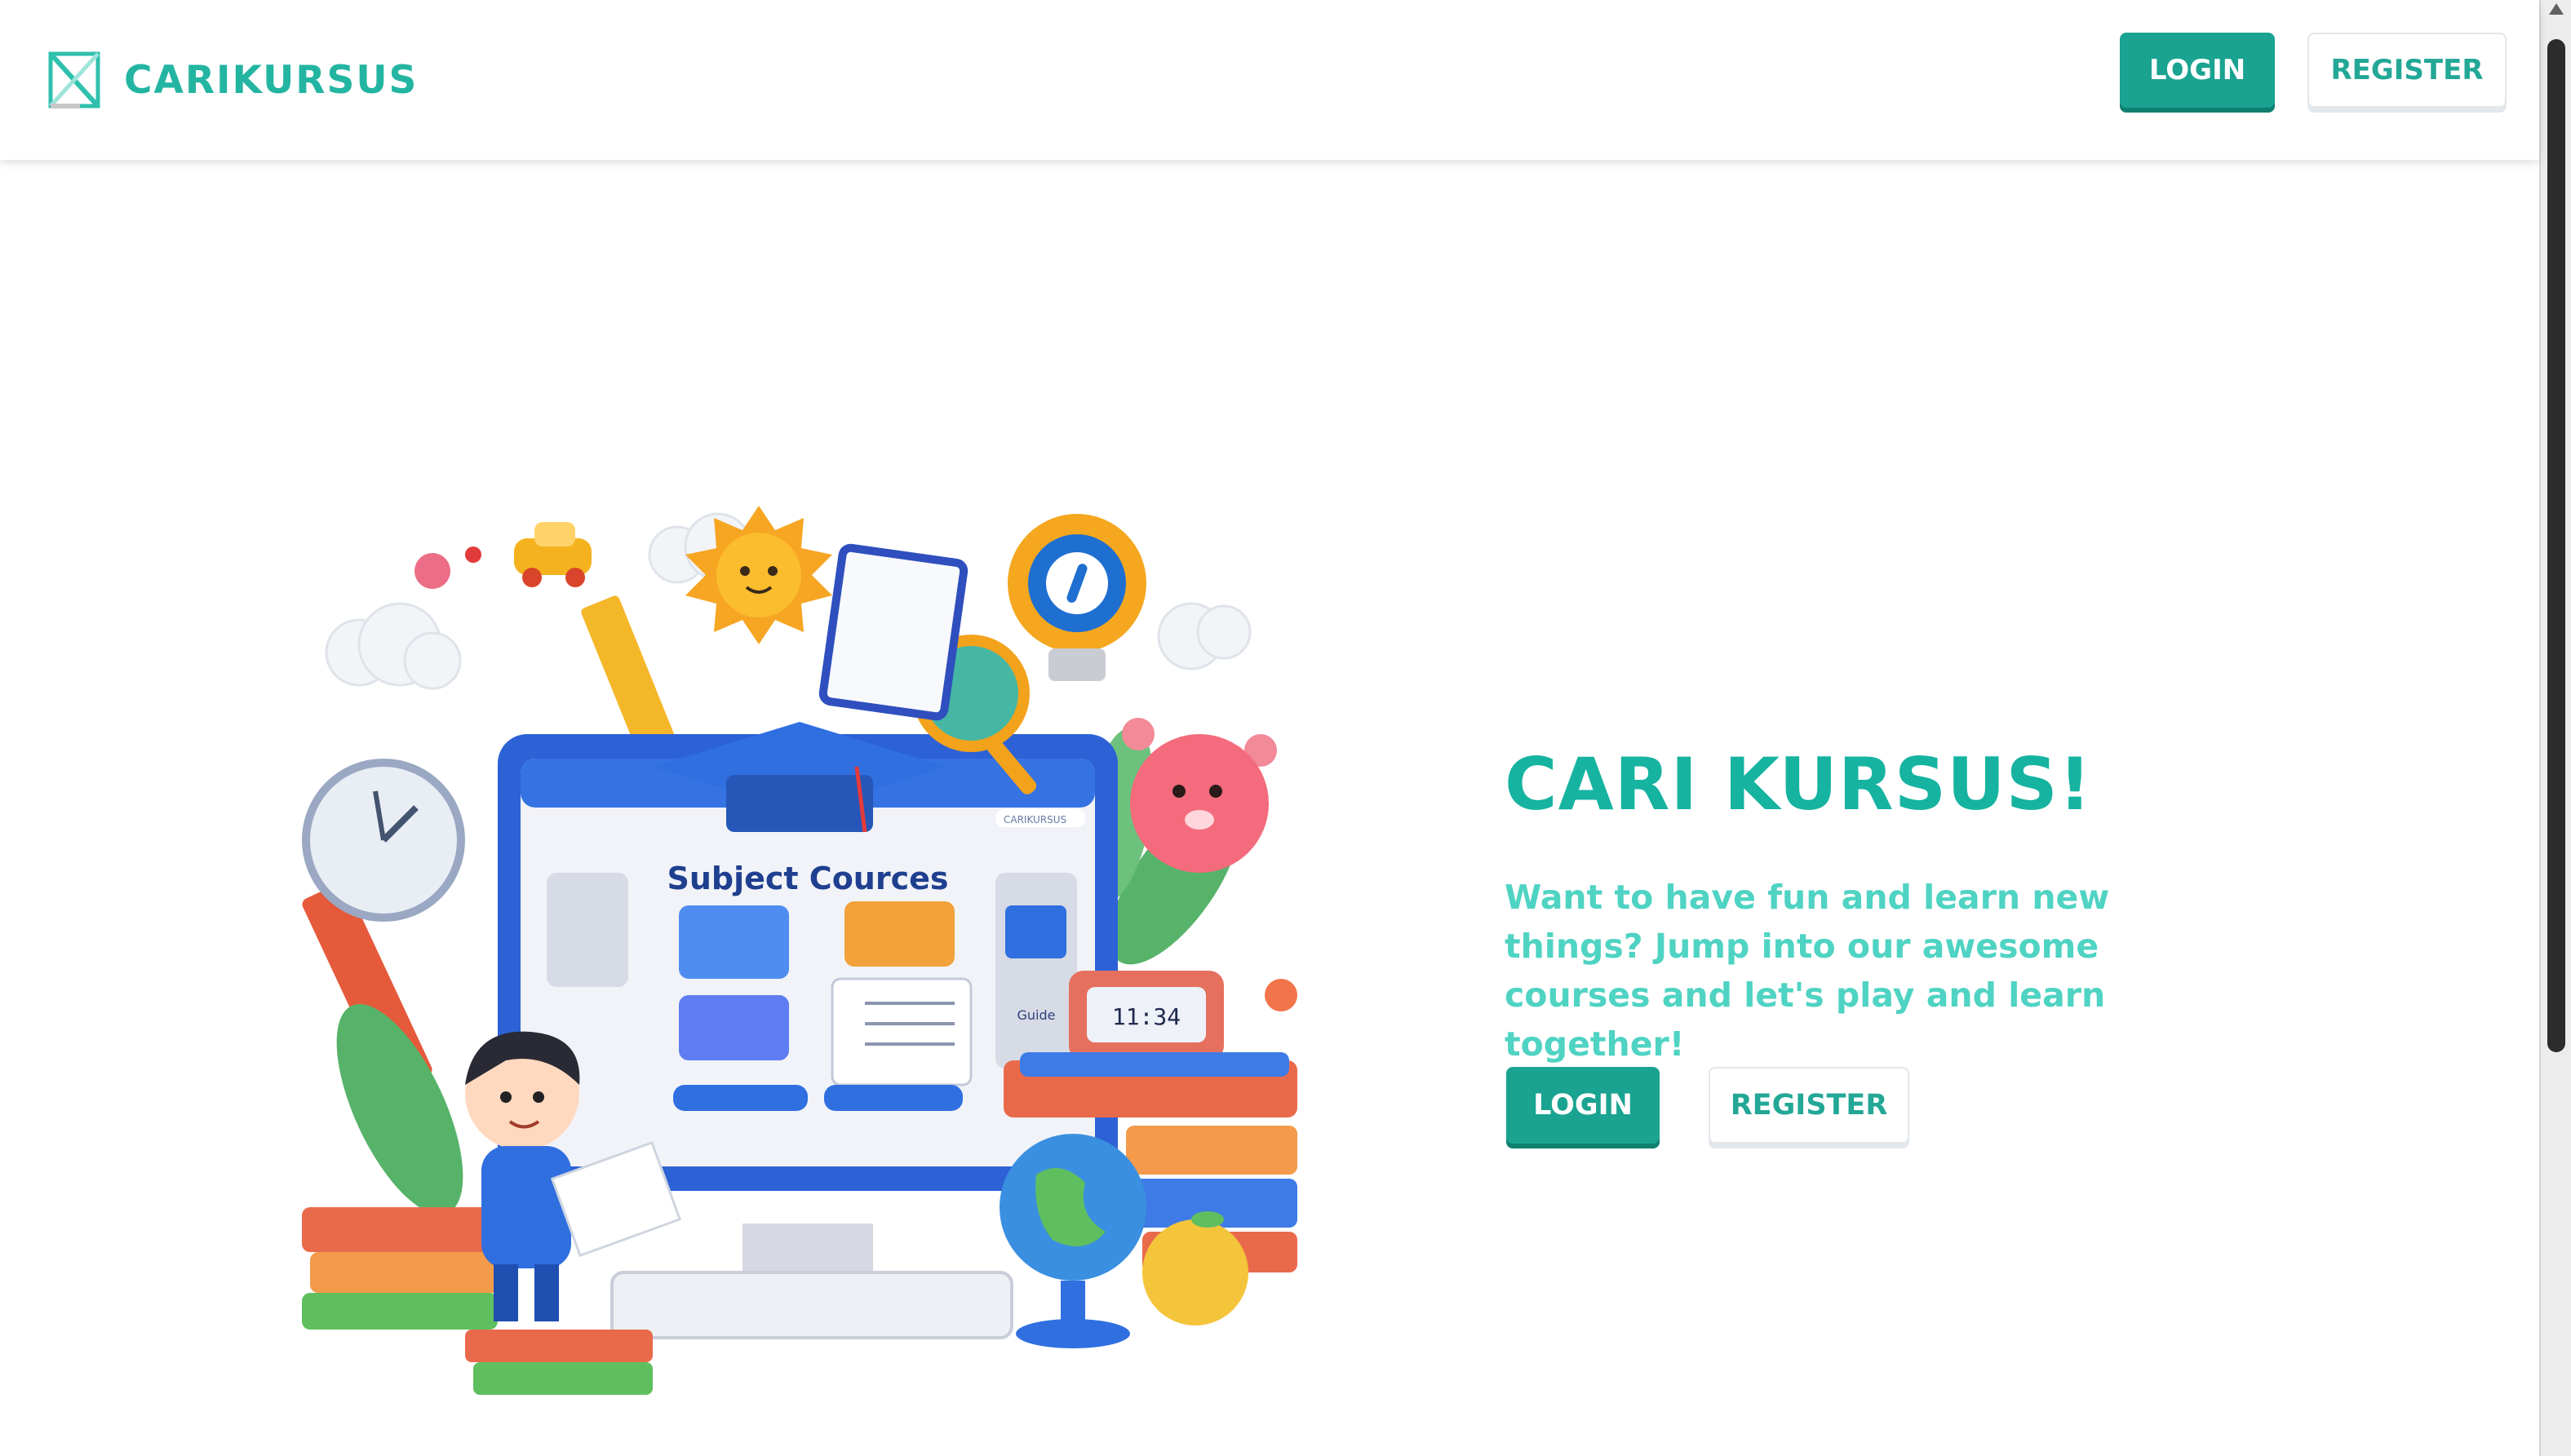 The width and height of the screenshot is (2571, 1456). What do you see at coordinates (1583, 1106) in the screenshot?
I see `hero-login-button: LOGIN` at bounding box center [1583, 1106].